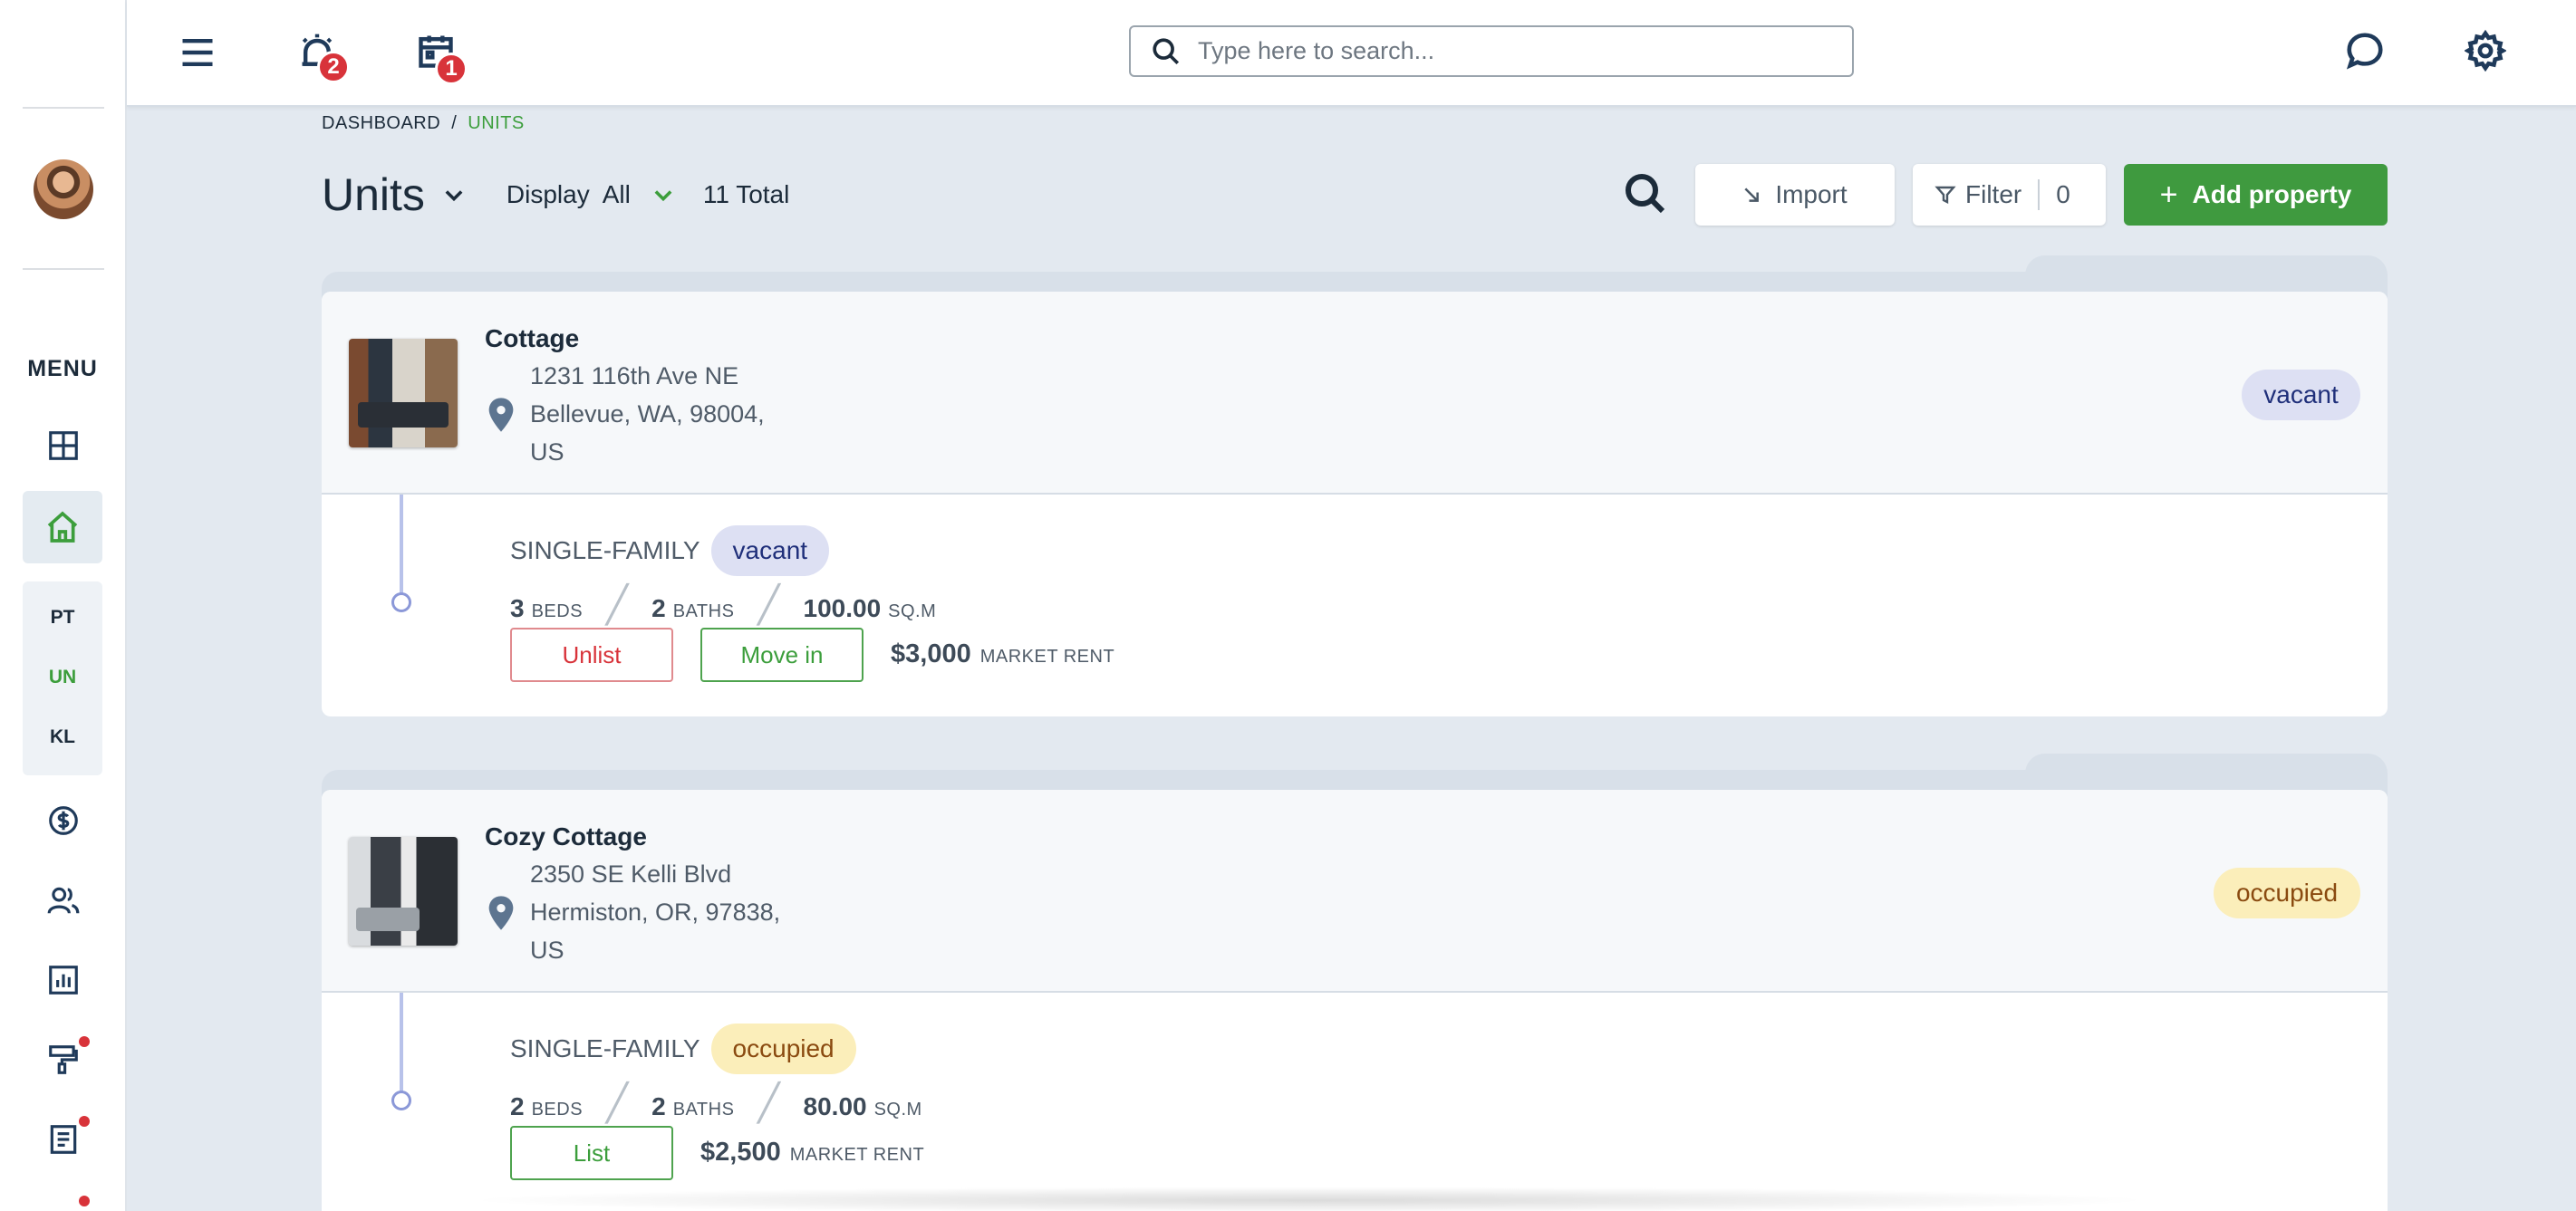 The height and width of the screenshot is (1211, 2576). I want to click on breadcrumb: DASHBOARD / UNITS, so click(423, 123).